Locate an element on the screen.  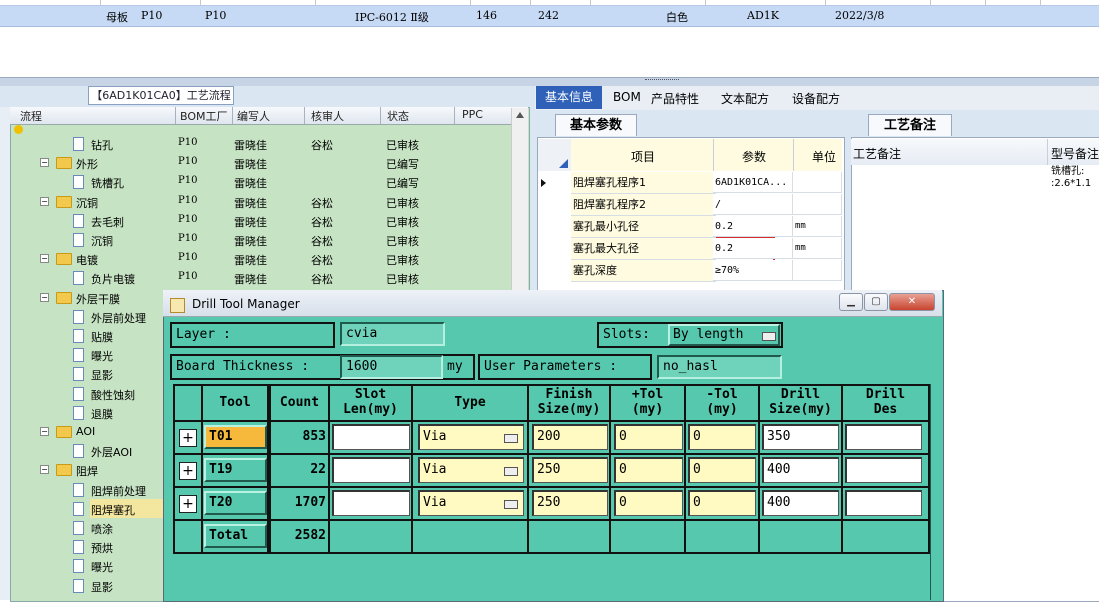
tree-label: 负片电镀 is located at coordinates (113, 279).